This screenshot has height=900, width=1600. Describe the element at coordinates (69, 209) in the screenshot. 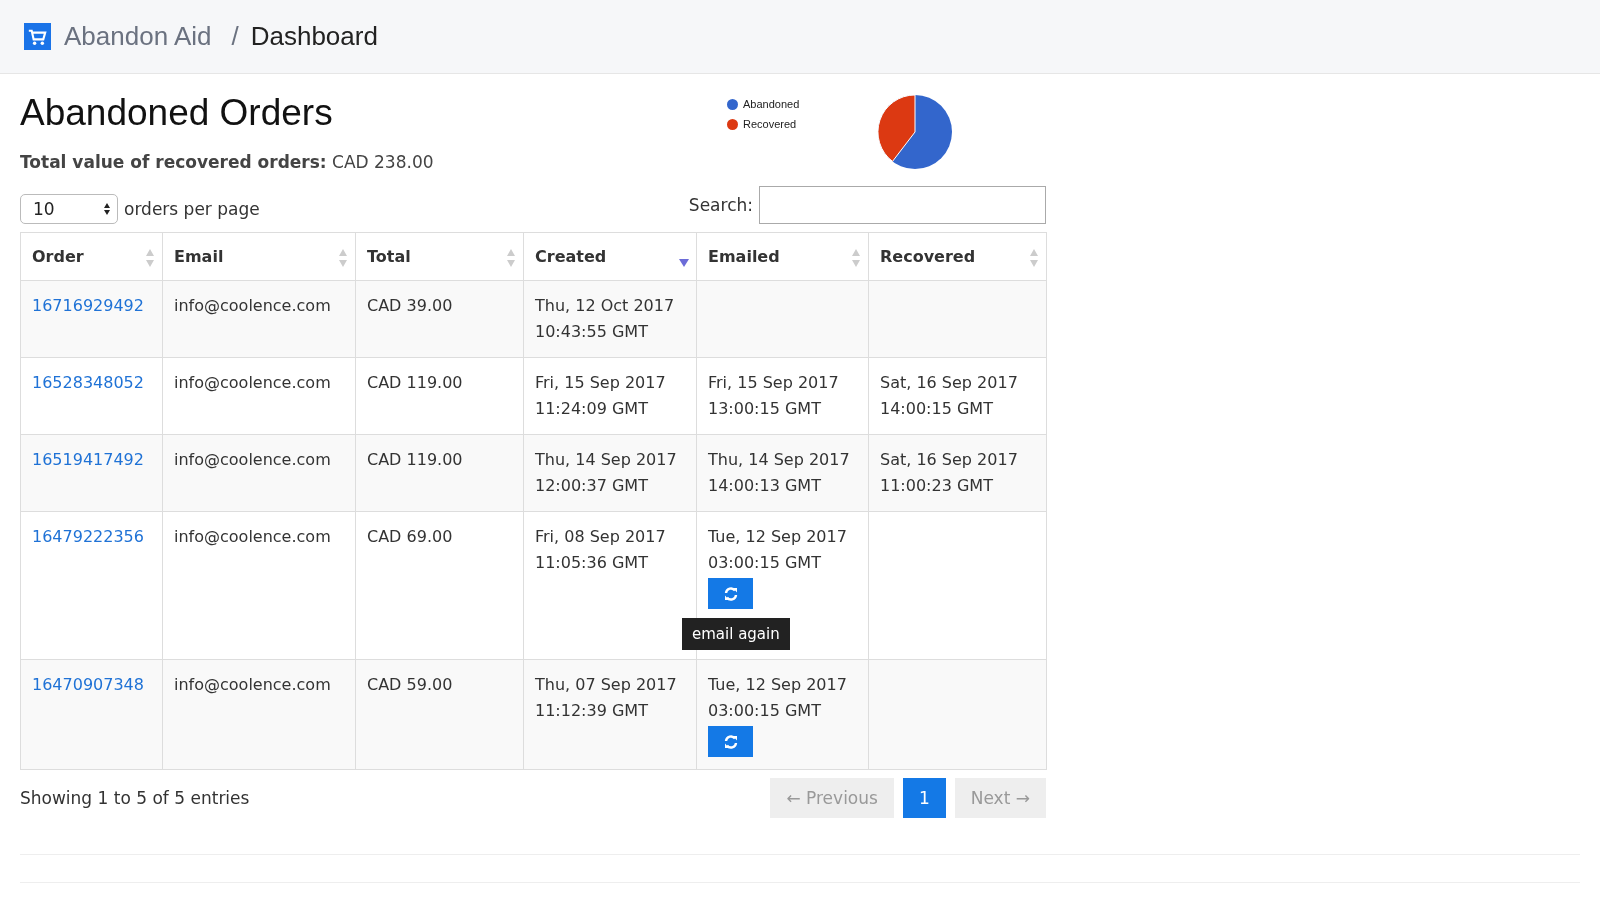

I see `page-size-select: 10` at that location.